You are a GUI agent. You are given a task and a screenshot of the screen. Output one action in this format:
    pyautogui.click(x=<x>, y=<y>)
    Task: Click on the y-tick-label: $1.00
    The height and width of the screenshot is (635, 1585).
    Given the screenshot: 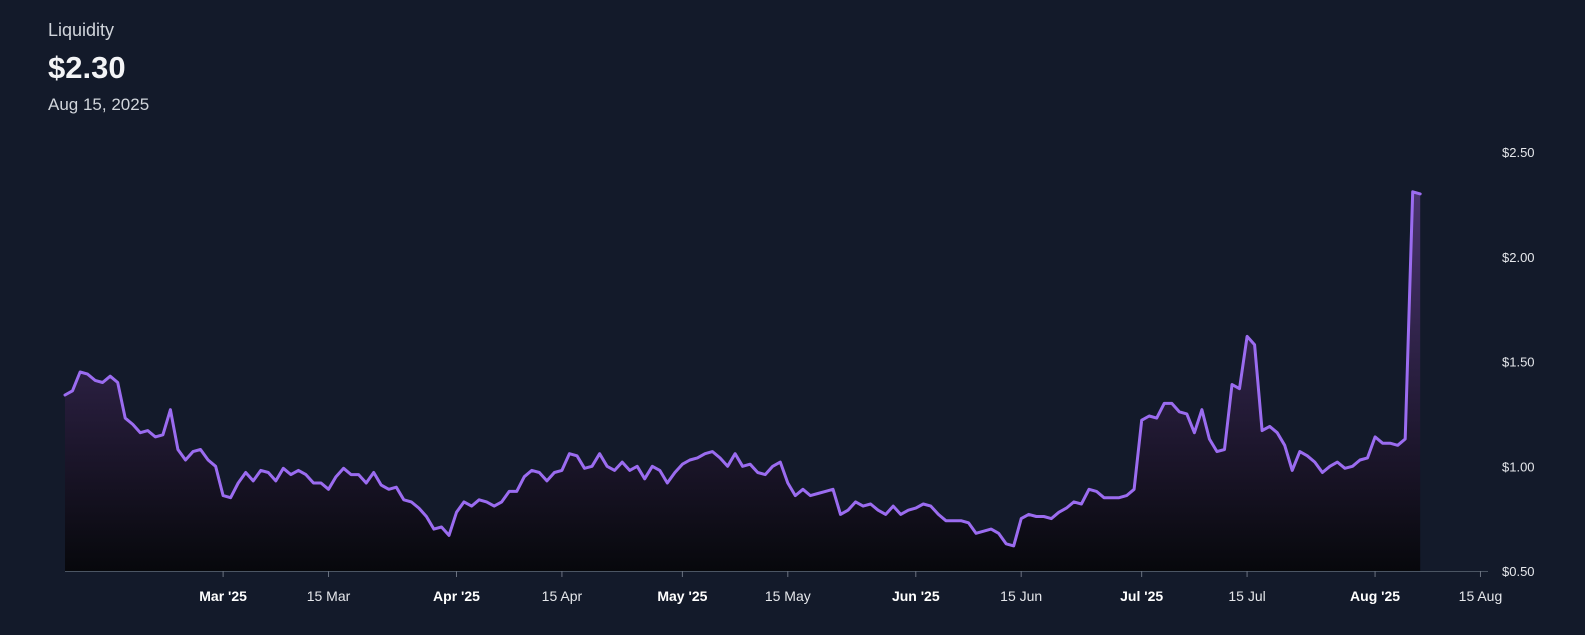 What is the action you would take?
    pyautogui.click(x=1518, y=466)
    